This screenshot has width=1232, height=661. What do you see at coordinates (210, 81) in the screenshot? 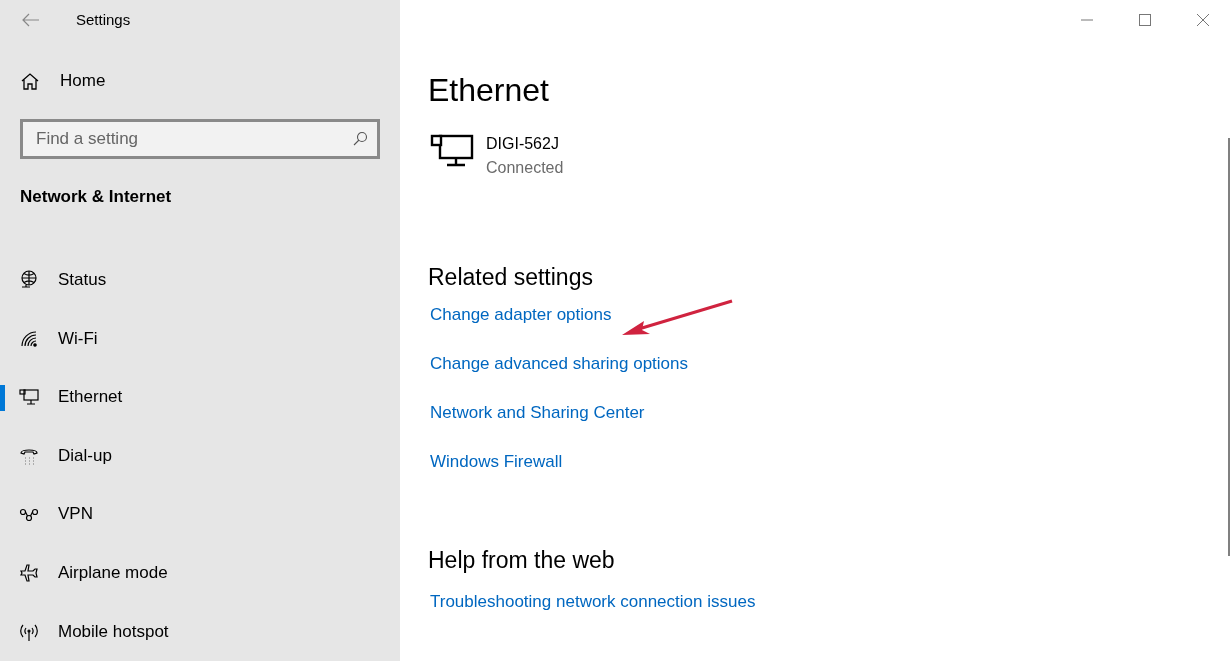
I see `home-link: Home` at bounding box center [210, 81].